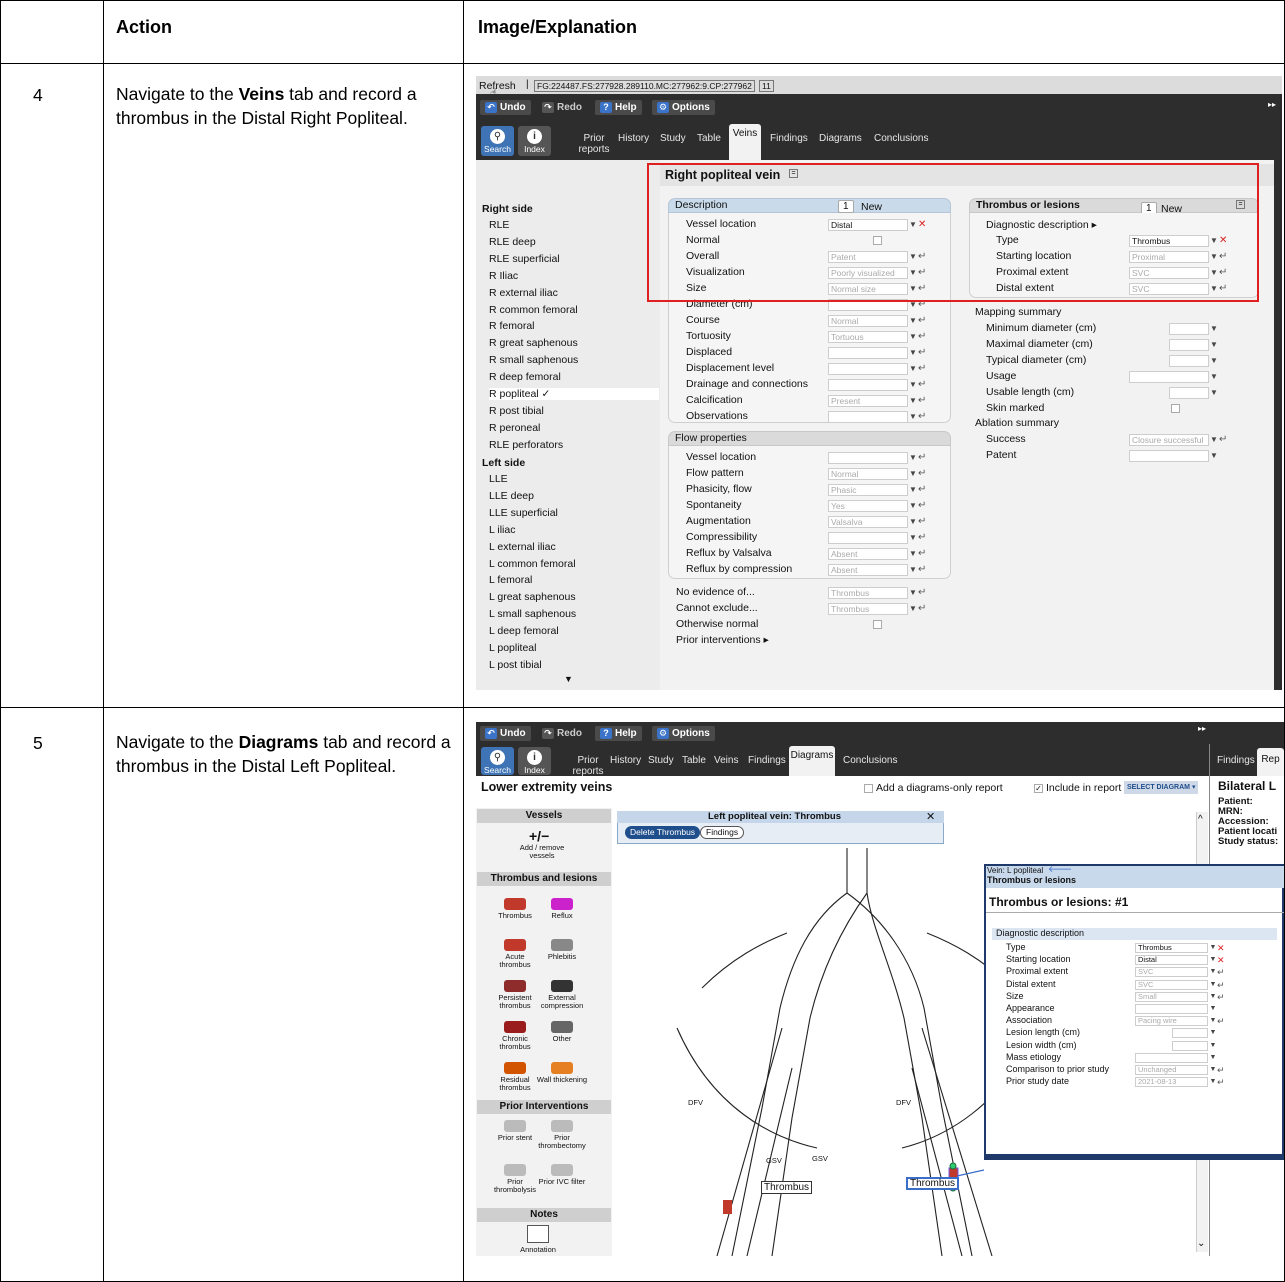 The width and height of the screenshot is (1285, 1282). What do you see at coordinates (502, 530) in the screenshot?
I see `sidebar-item: L iliac` at bounding box center [502, 530].